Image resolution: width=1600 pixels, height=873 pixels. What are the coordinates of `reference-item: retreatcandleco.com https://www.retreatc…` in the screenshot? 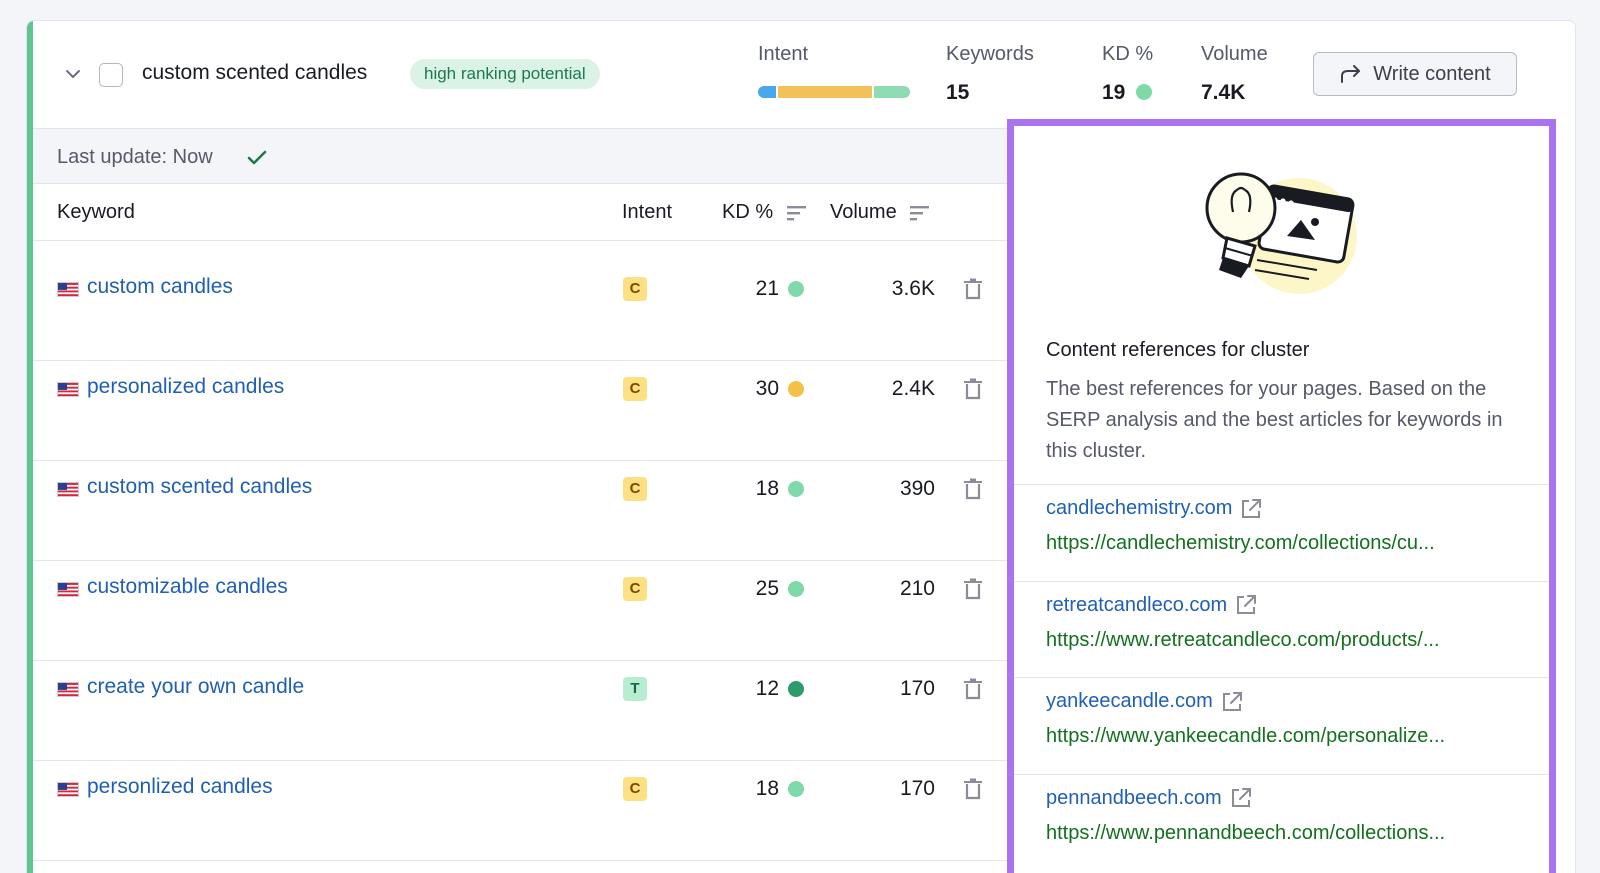 It's located at (1286, 623).